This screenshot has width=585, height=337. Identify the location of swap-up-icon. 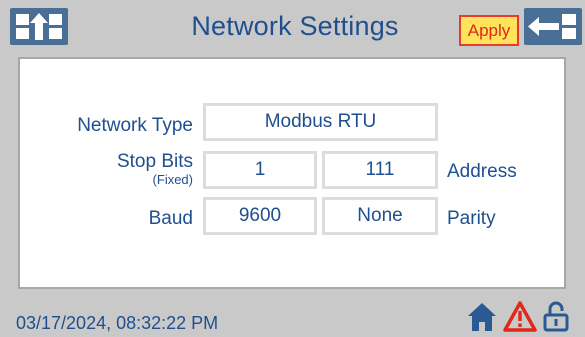
(39, 26).